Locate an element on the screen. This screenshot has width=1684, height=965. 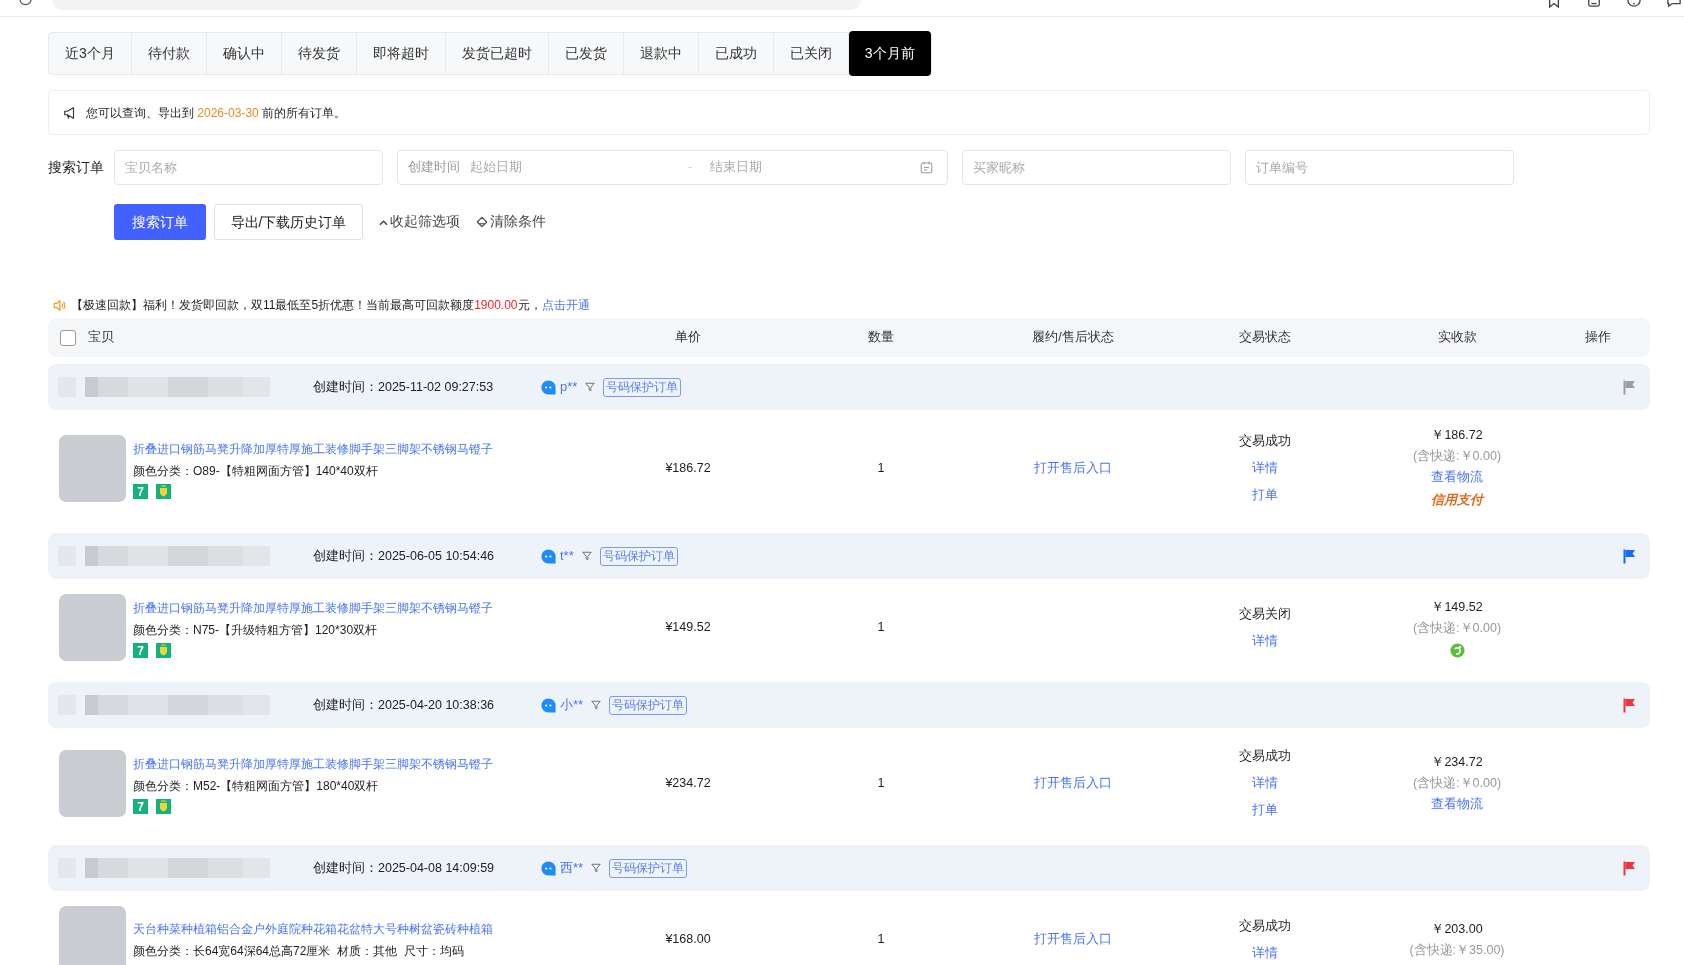
amount-received: ￥234.72 is located at coordinates (1457, 762).